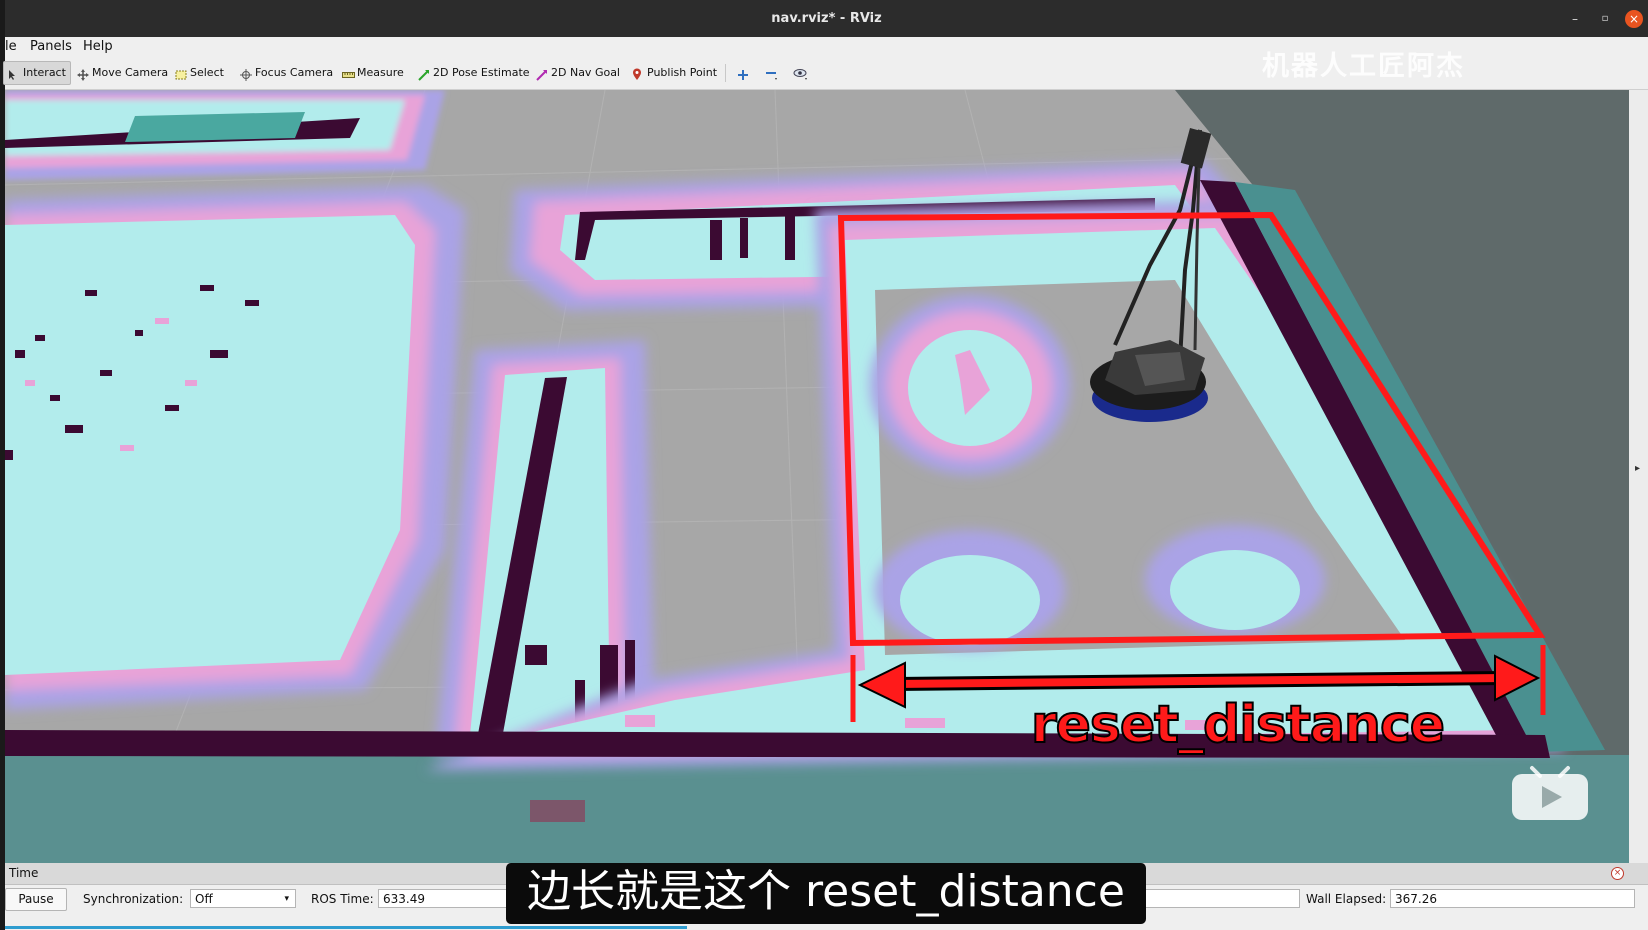 Image resolution: width=1648 pixels, height=930 pixels. Describe the element at coordinates (286, 899) in the screenshot. I see `chevron-down-icon: ▾` at that location.